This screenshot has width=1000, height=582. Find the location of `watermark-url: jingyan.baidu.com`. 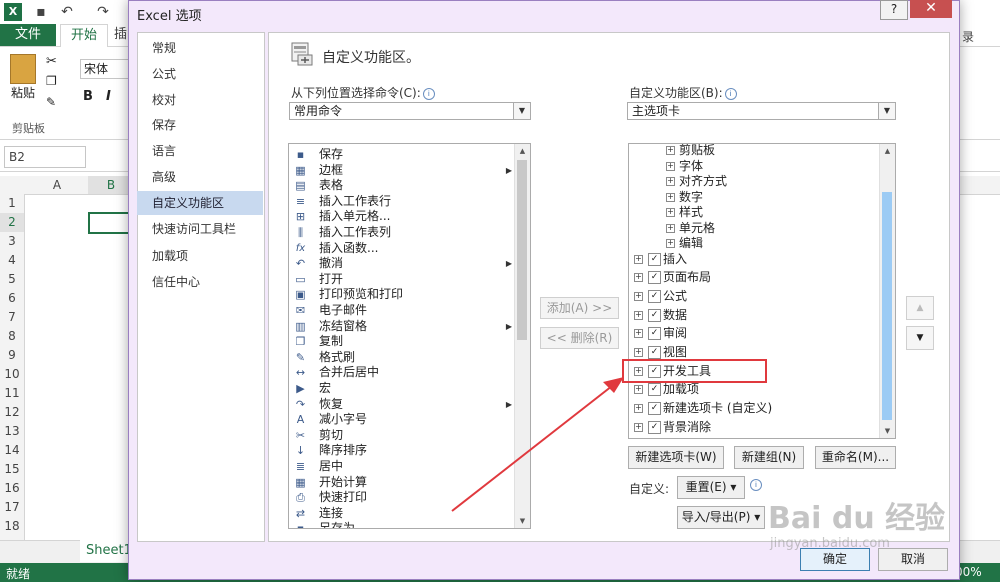

watermark-url: jingyan.baidu.com is located at coordinates (830, 543).